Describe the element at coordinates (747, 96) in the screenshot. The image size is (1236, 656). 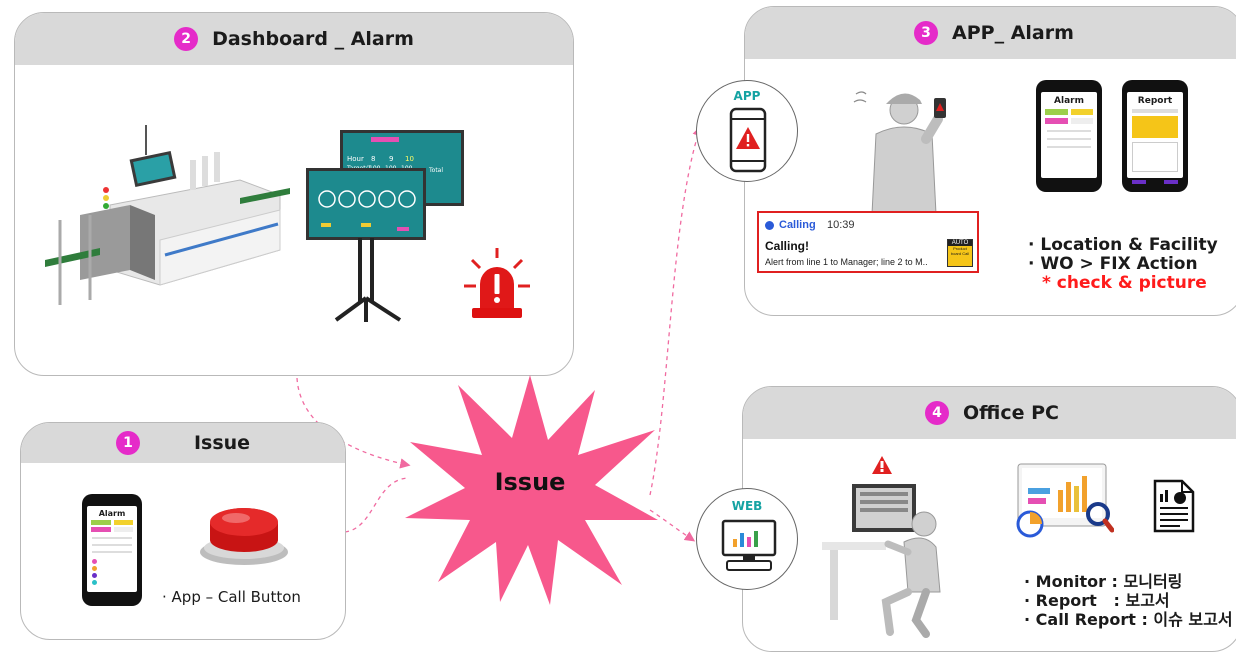
I see `app-circle-label: APP` at that location.